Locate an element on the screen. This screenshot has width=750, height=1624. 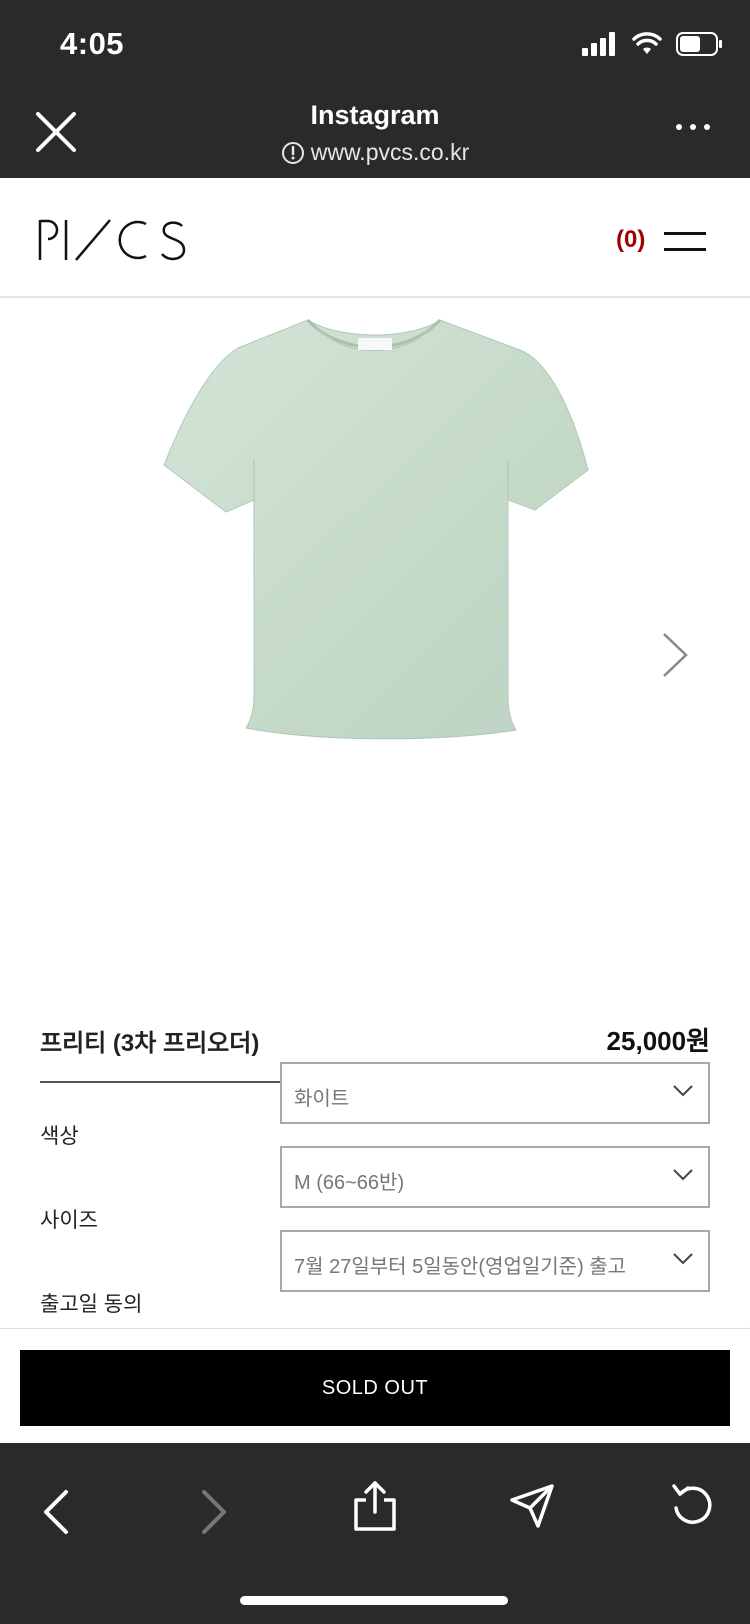
browser-top-bar: 4:05 Instagram www.pvcs.co.kr is located at coordinates (375, 89).